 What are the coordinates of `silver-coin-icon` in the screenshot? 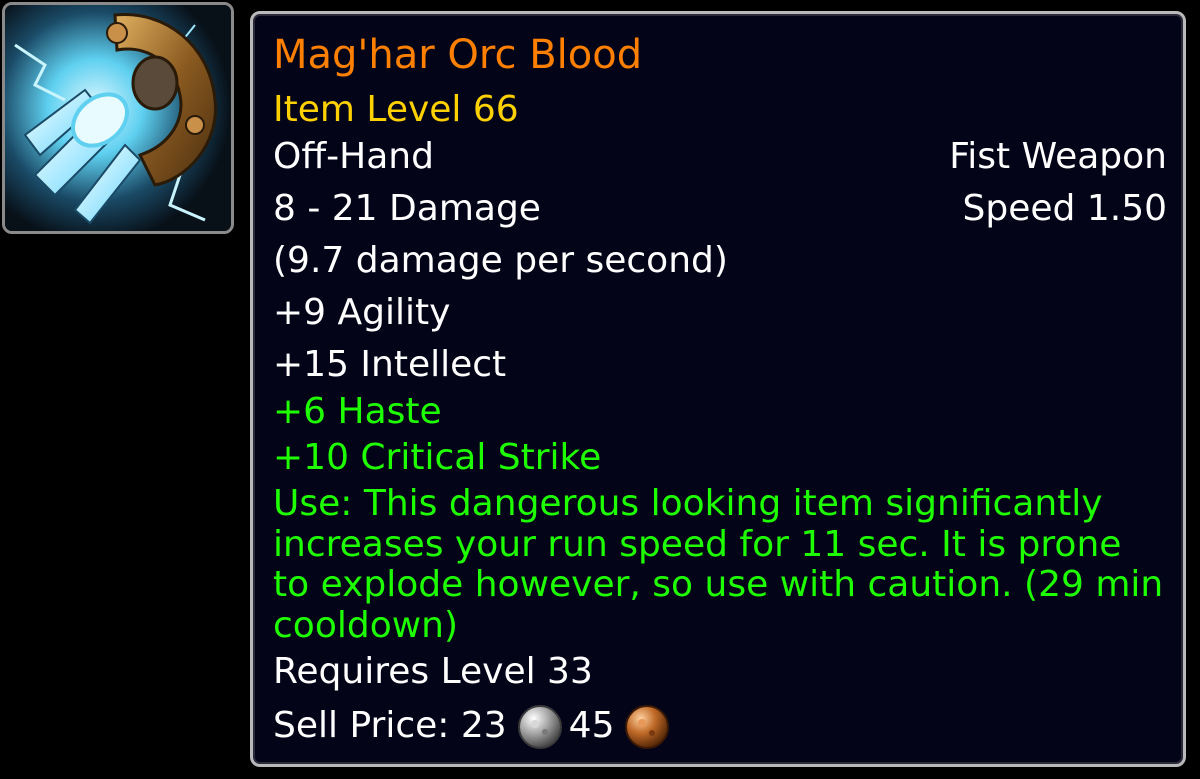 It's located at (539, 727).